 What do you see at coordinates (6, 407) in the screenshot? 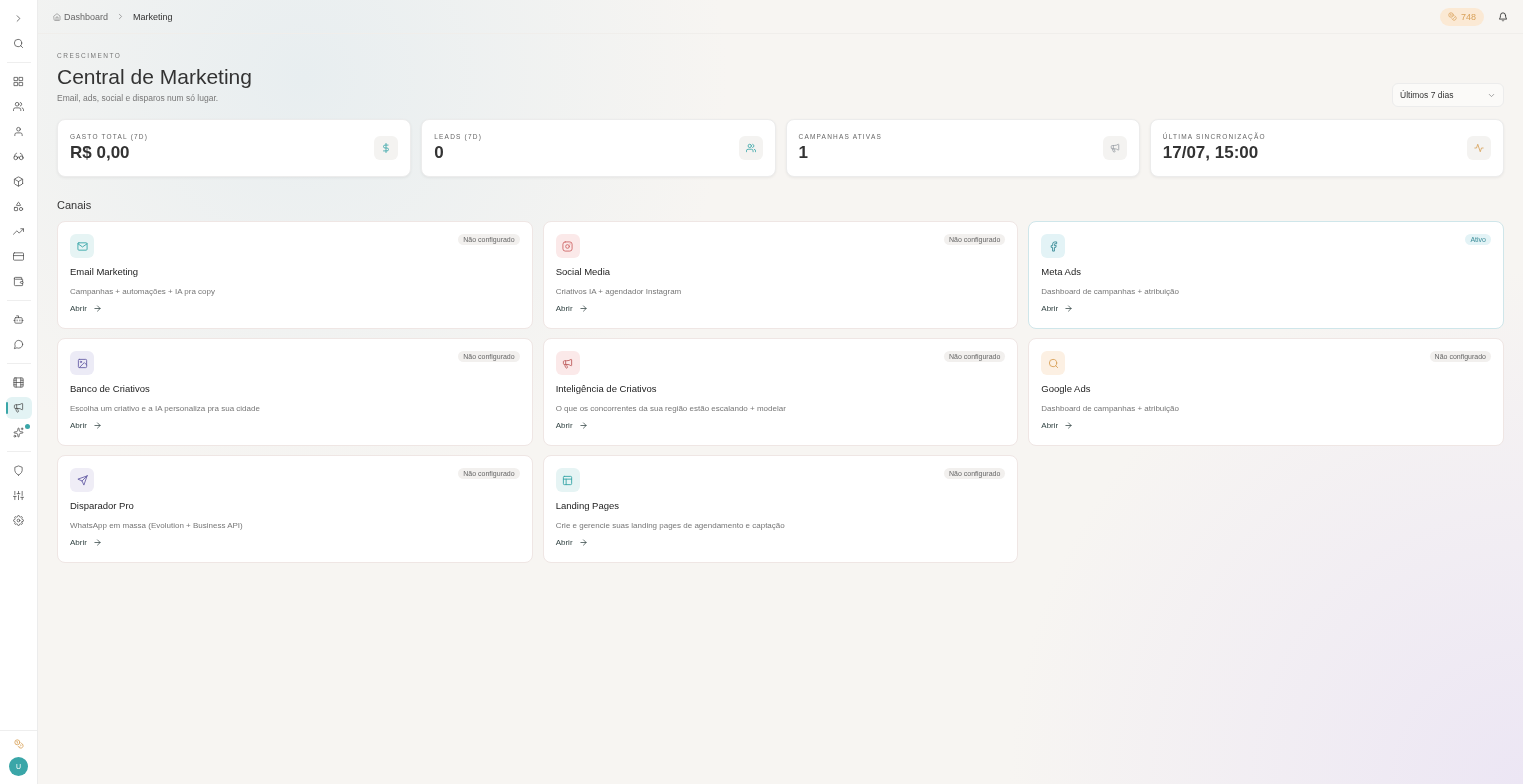
I see `active-indicator` at bounding box center [6, 407].